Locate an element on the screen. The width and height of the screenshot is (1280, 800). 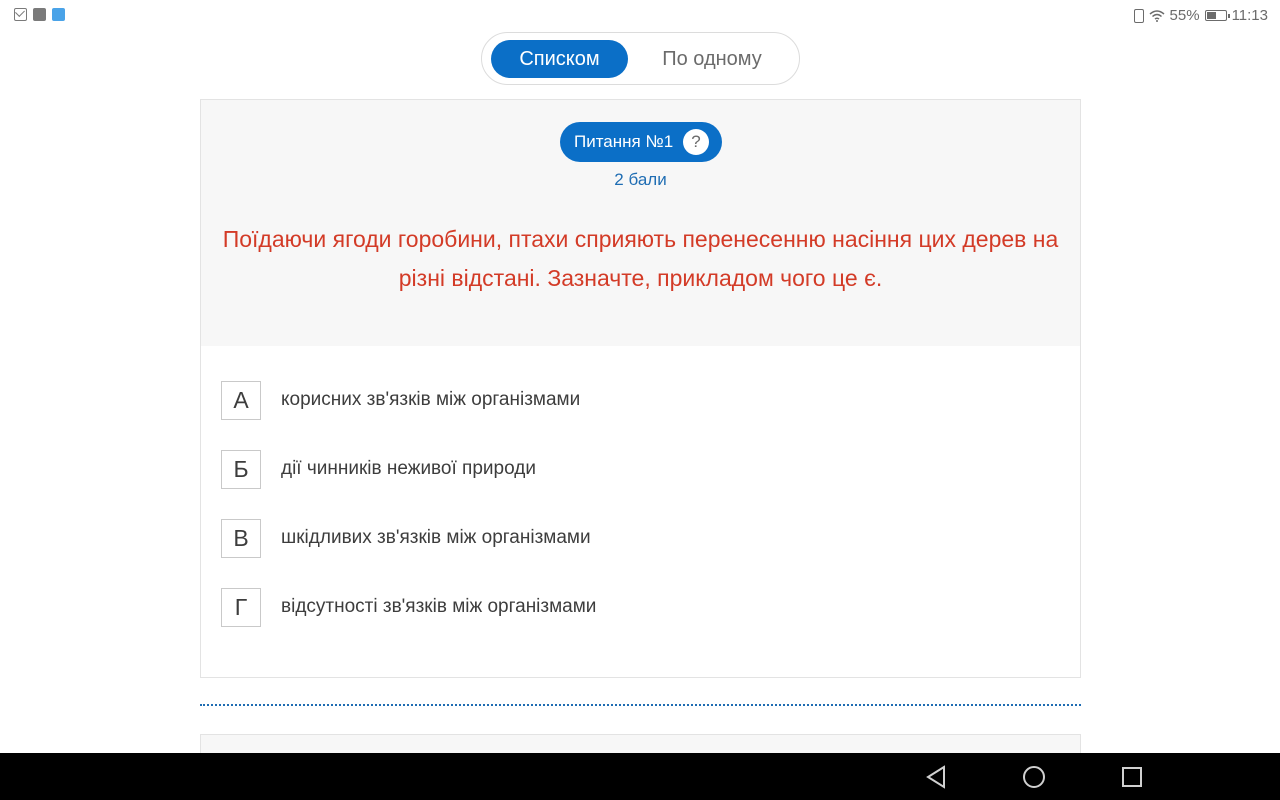
answer-letter: Г is located at coordinates (241, 607).